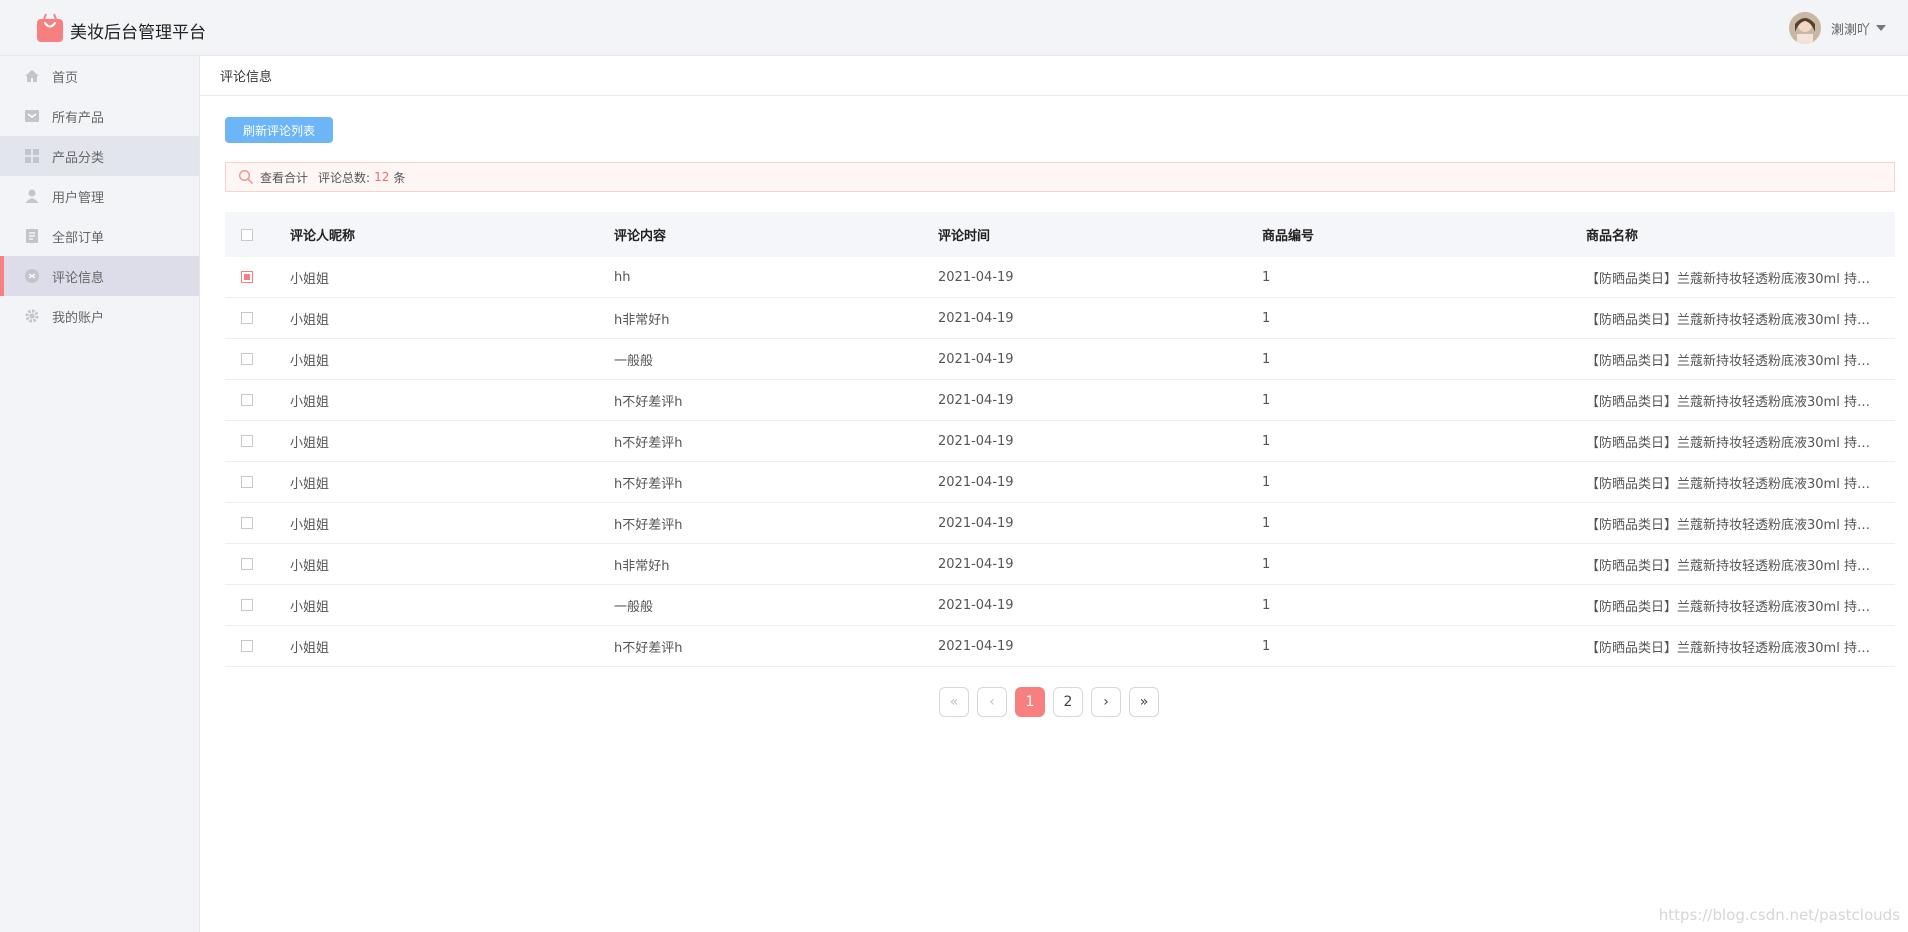 This screenshot has height=932, width=1908. I want to click on user-icon, so click(32, 196).